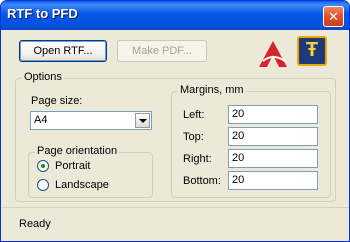 The width and height of the screenshot is (350, 242). I want to click on margins-group-label: Margins, mm, so click(212, 90).